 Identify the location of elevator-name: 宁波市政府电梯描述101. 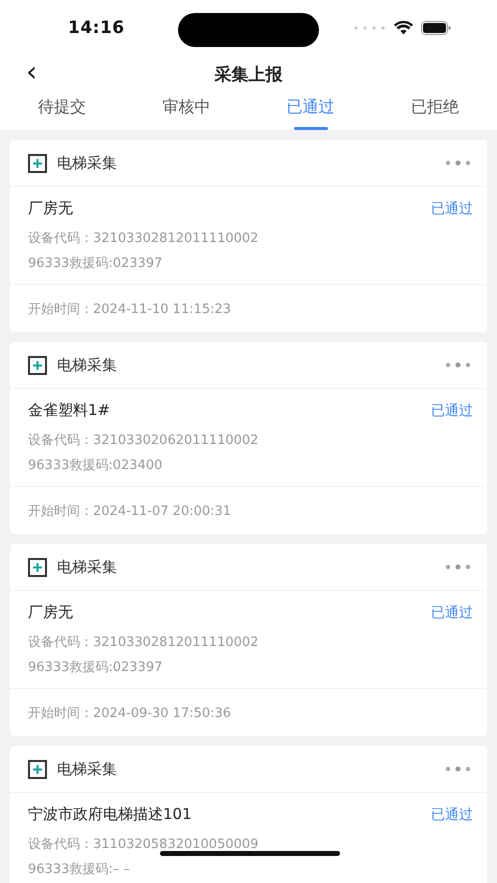
(110, 814).